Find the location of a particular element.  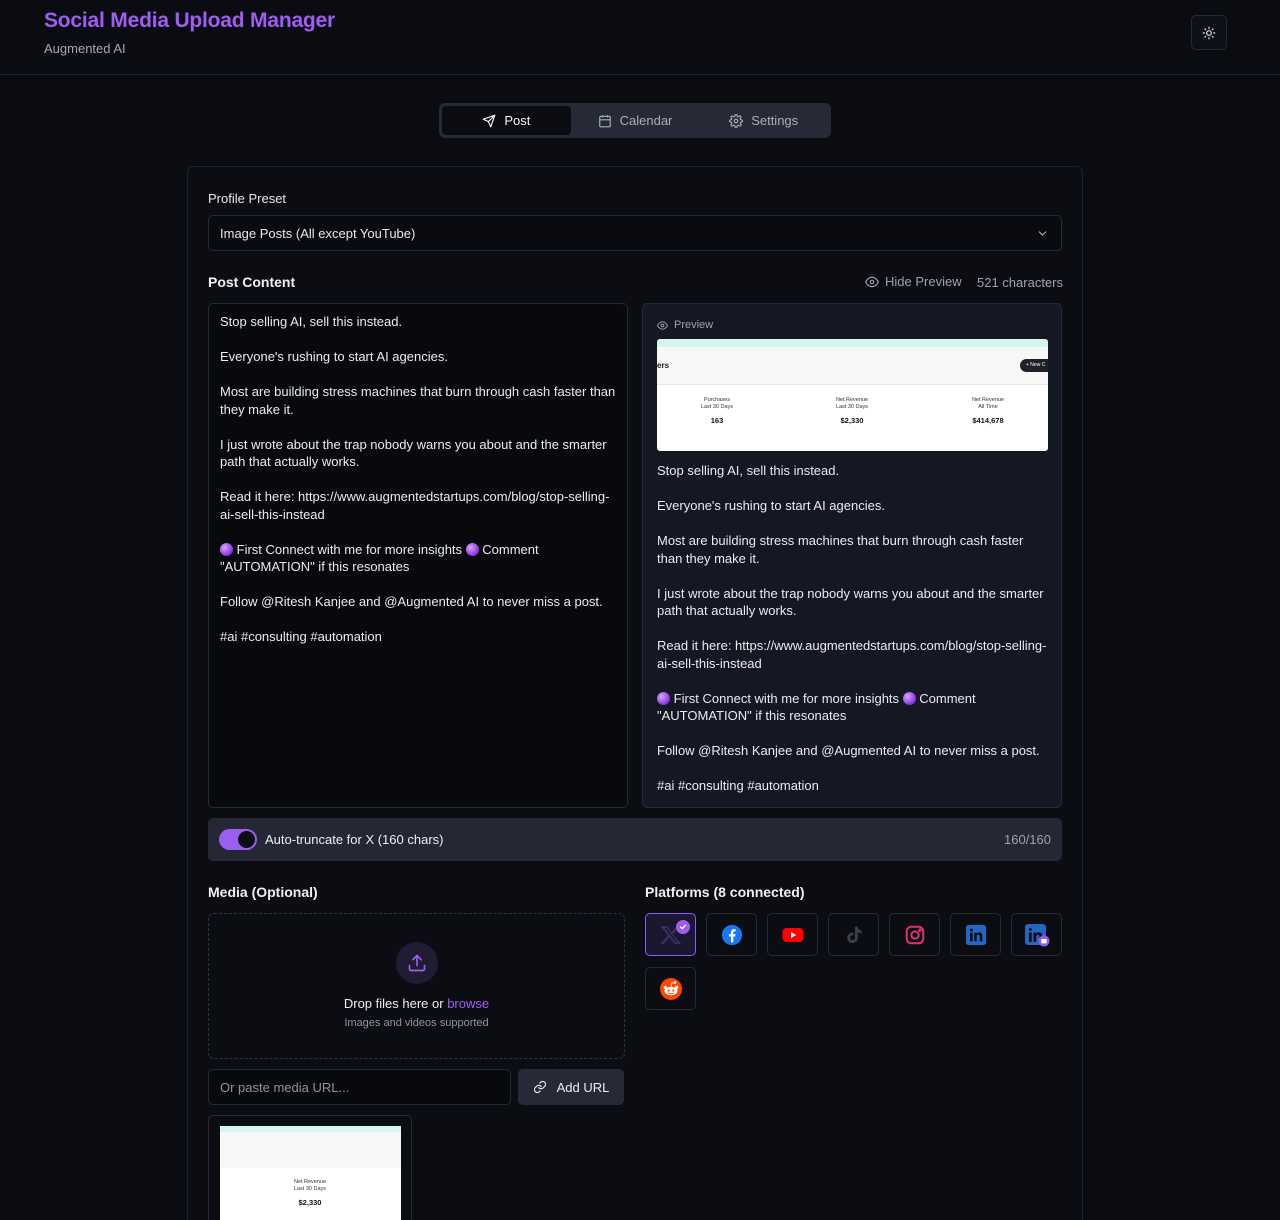

post-paragraph: Everyone's rushing to start AI agencies. is located at coordinates (334, 356).